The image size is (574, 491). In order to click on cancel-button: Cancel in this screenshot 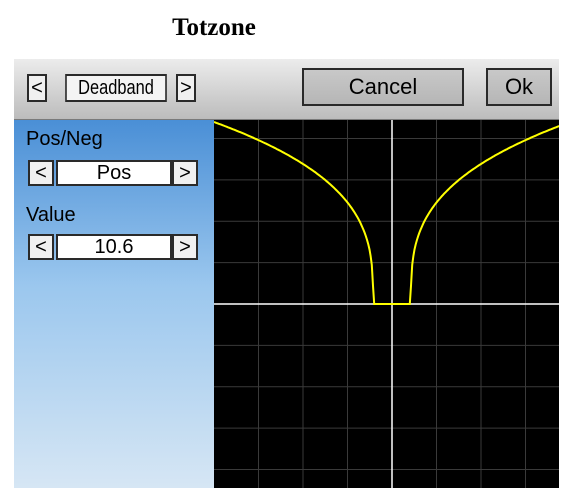, I will do `click(383, 87)`.